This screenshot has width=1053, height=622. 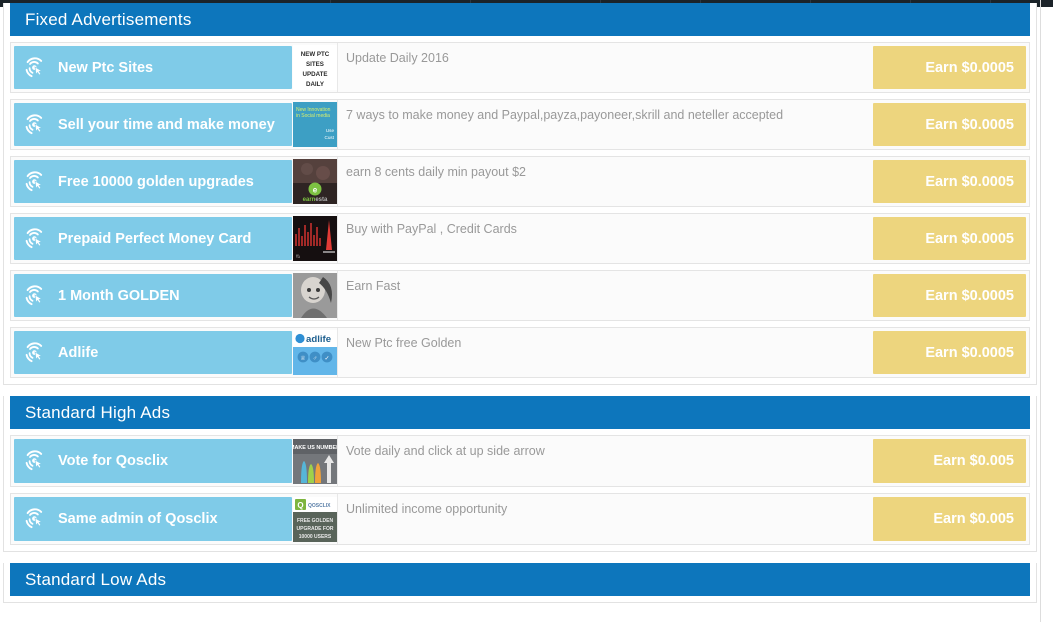 What do you see at coordinates (156, 181) in the screenshot?
I see `ad-title-label: Free 10000 golden upgrades` at bounding box center [156, 181].